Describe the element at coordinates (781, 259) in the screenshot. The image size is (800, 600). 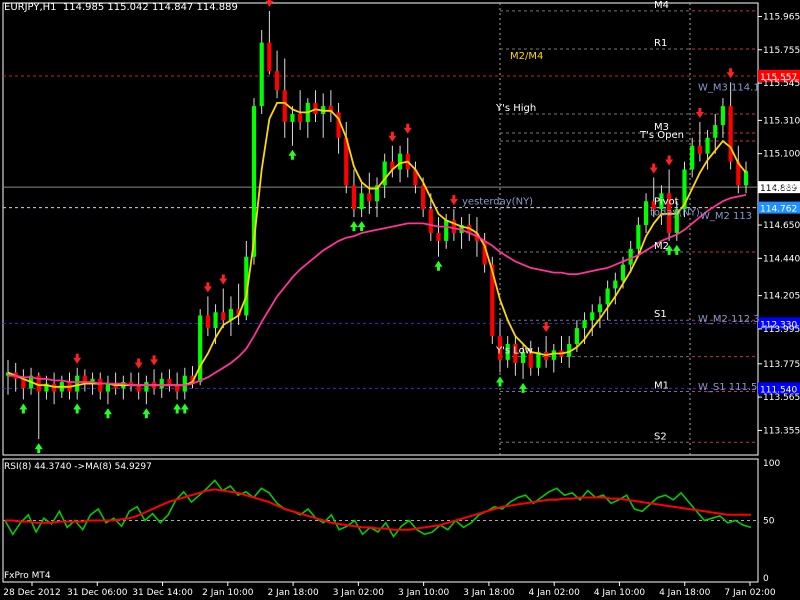
I see `y-tick-label: 114.440` at that location.